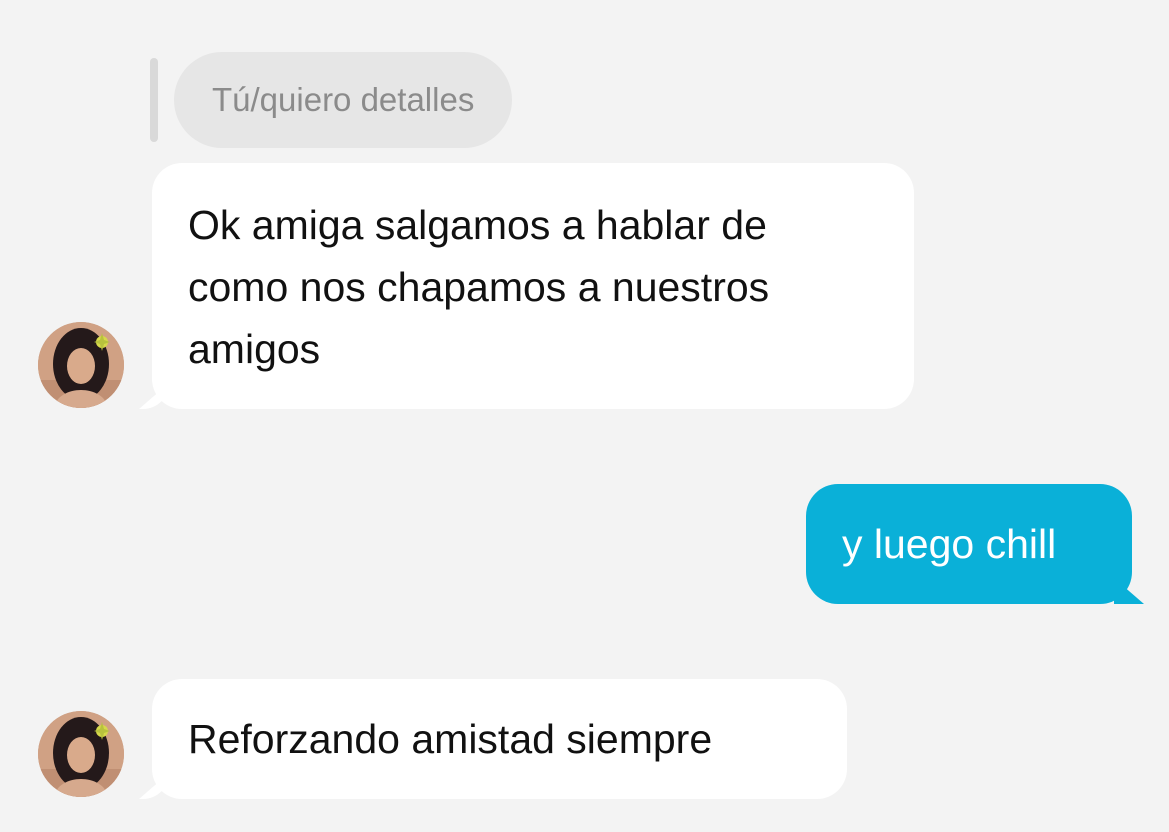 The height and width of the screenshot is (832, 1169). Describe the element at coordinates (154, 100) in the screenshot. I see `reply-quote-bar` at that location.